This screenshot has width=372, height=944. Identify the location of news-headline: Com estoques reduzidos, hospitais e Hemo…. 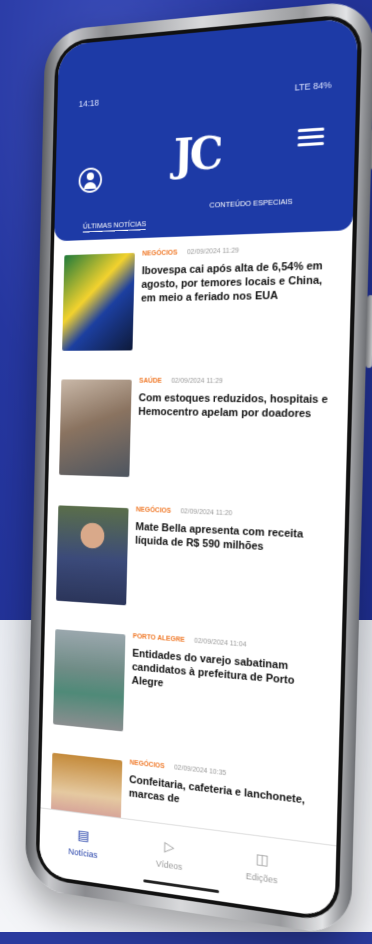
(233, 406).